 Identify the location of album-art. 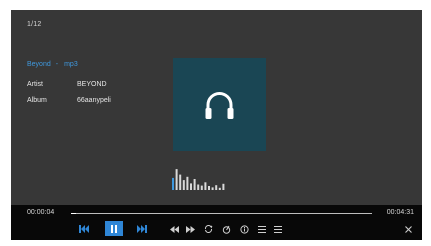
(219, 104).